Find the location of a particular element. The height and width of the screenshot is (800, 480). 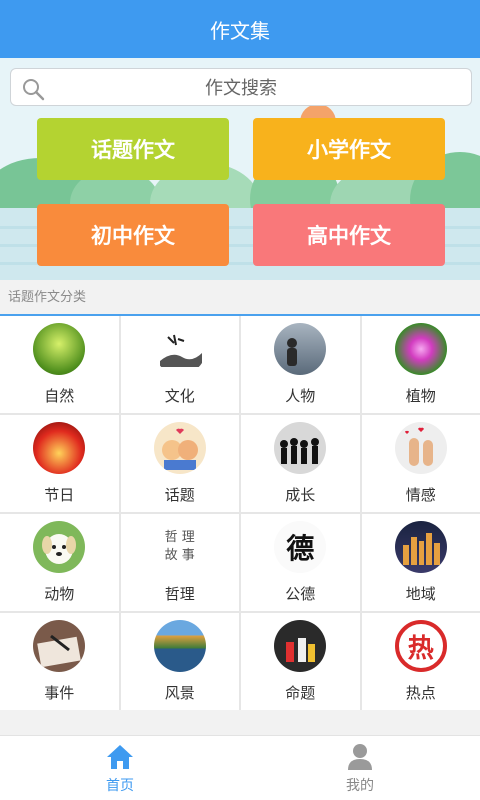

app-title: 作文集 is located at coordinates (240, 30).